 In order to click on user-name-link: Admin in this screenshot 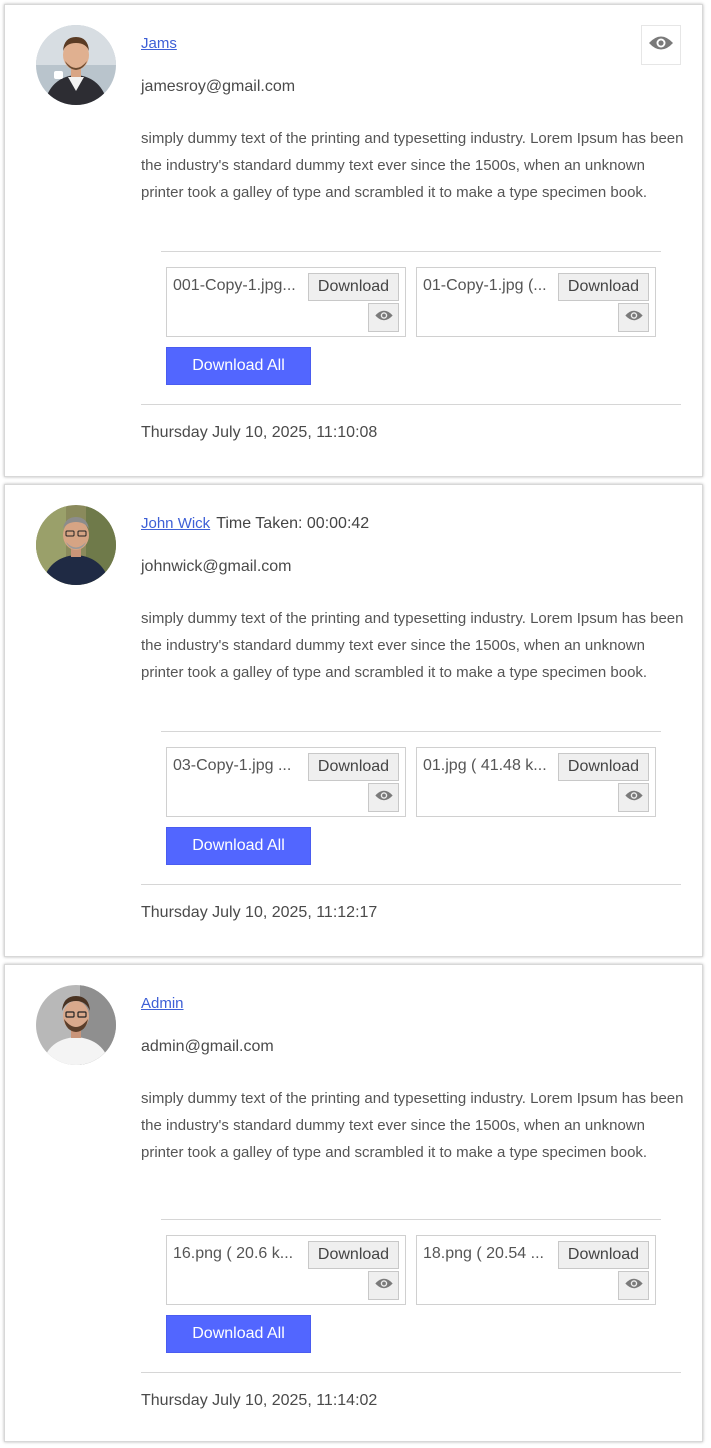, I will do `click(162, 1003)`.